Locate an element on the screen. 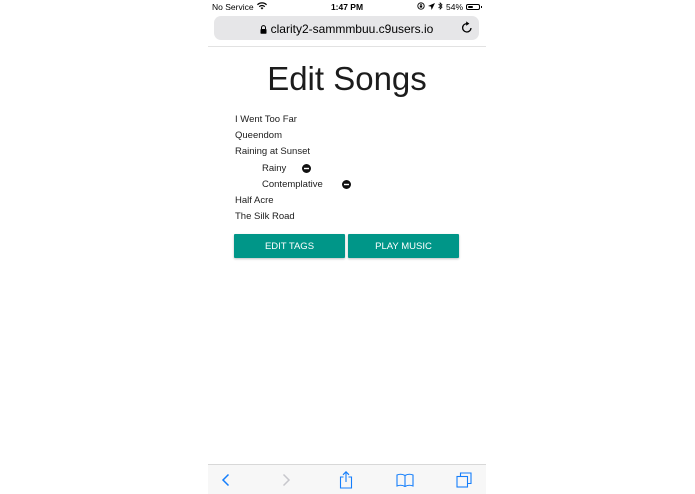 This screenshot has width=695, height=494. song-tag: Rainy is located at coordinates (293, 169).